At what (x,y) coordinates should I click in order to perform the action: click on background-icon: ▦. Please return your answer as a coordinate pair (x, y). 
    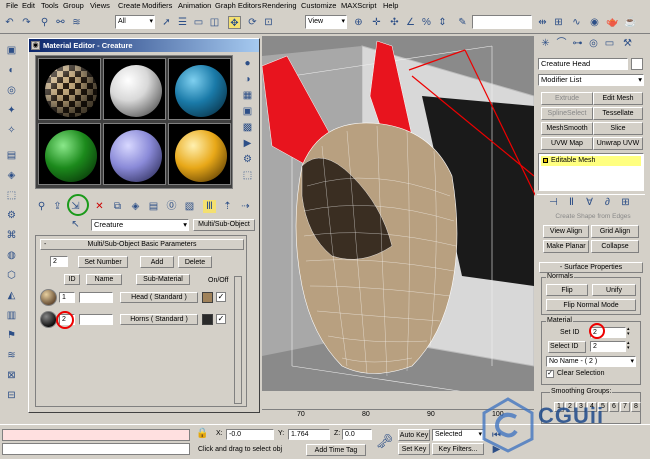
    Looking at the image, I should click on (247, 95).